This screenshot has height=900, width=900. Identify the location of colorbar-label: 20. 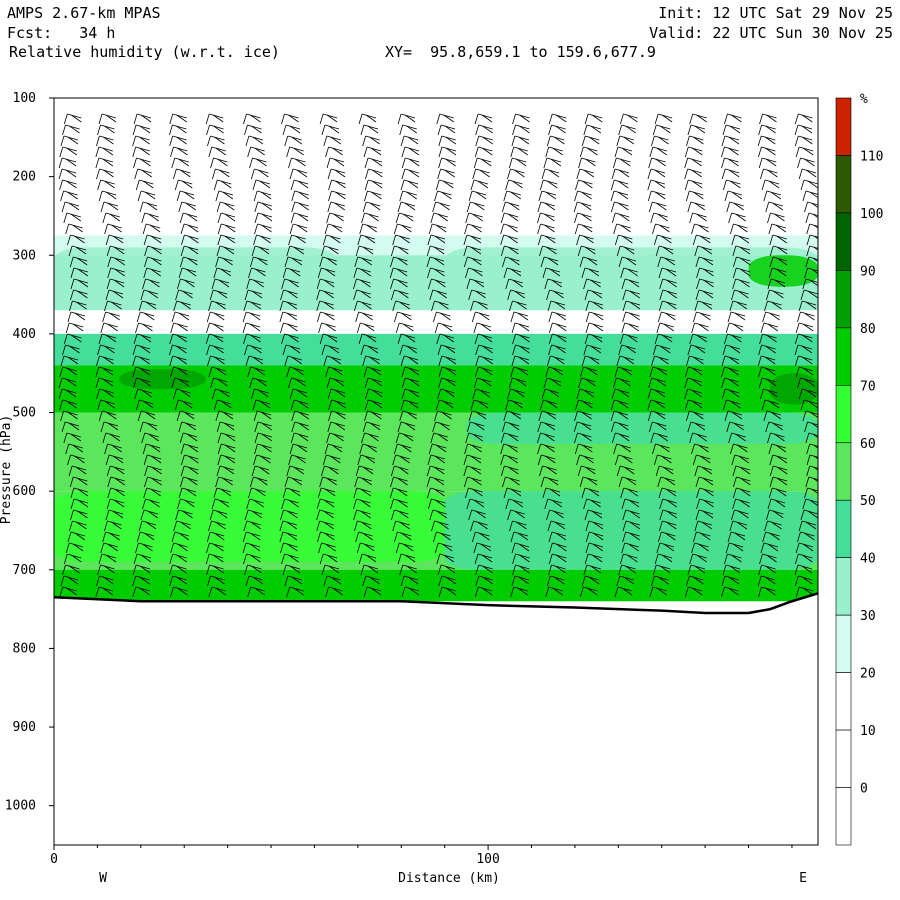
(868, 674).